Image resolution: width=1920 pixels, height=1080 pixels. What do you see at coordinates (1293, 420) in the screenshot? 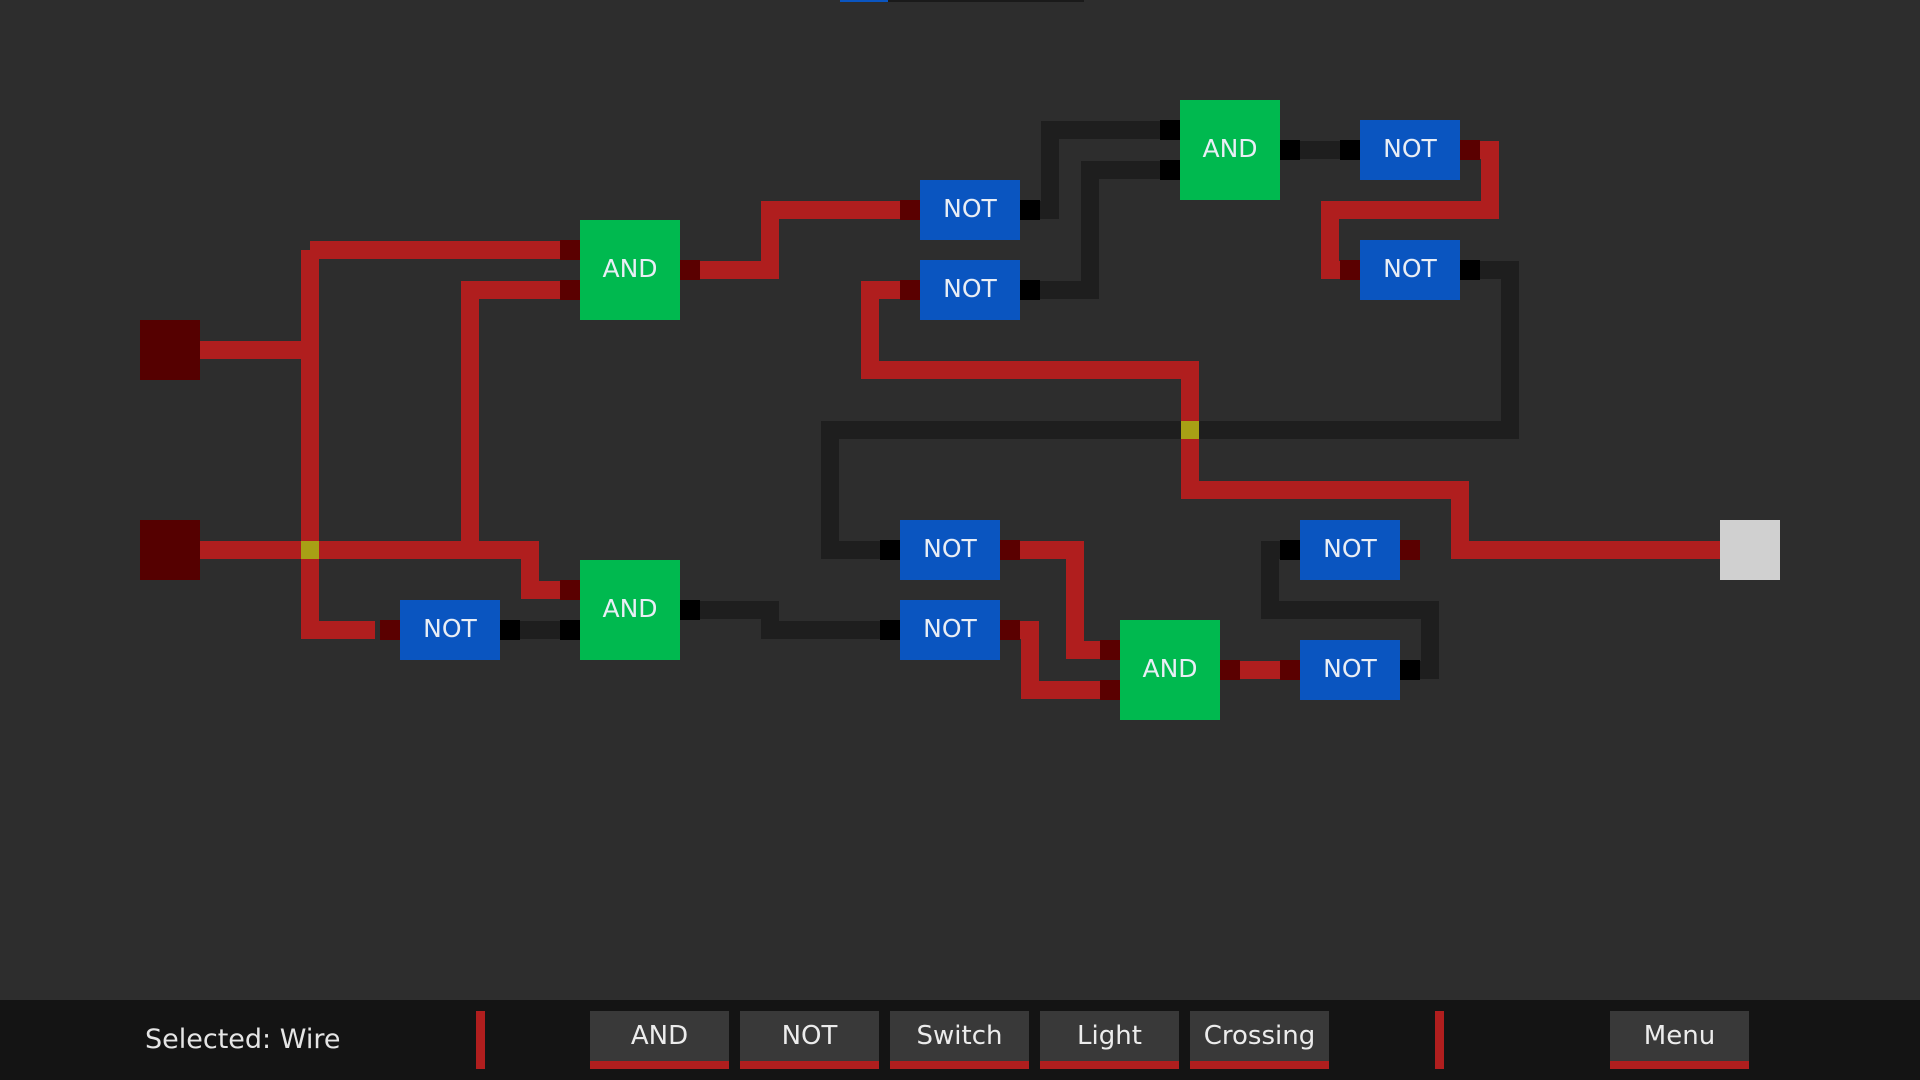
I see `wire-to-light` at bounding box center [1293, 420].